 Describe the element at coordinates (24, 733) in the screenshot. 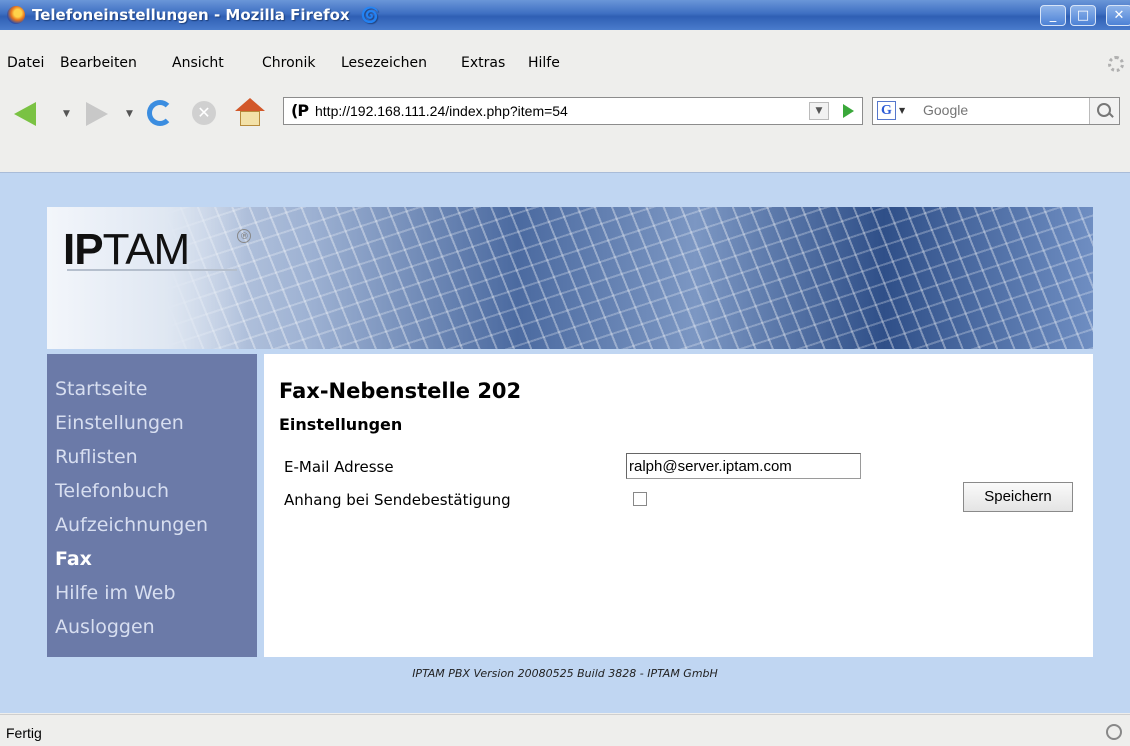

I see `status-text: Fertig` at that location.